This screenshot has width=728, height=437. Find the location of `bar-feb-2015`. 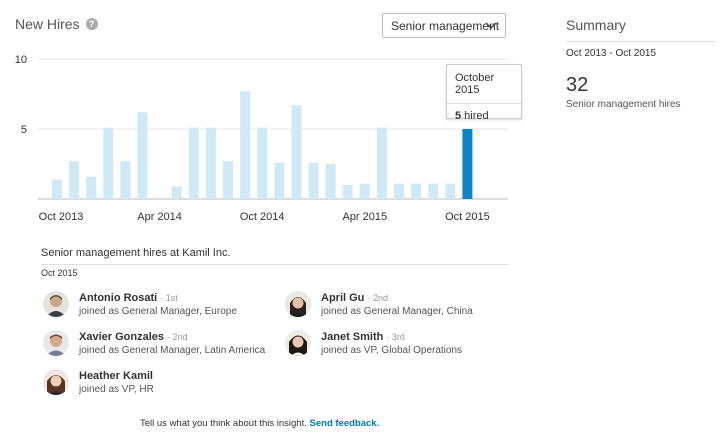

bar-feb-2015 is located at coordinates (330, 181).